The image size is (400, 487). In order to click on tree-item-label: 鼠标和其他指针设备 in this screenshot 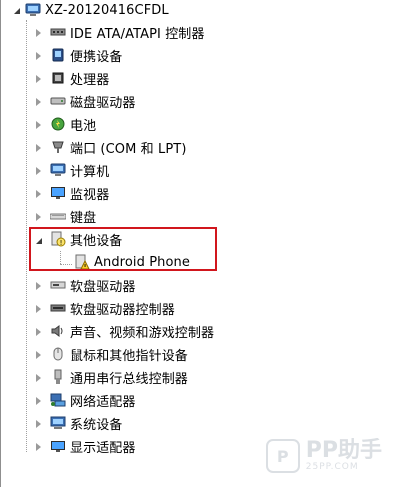, I will do `click(129, 356)`.